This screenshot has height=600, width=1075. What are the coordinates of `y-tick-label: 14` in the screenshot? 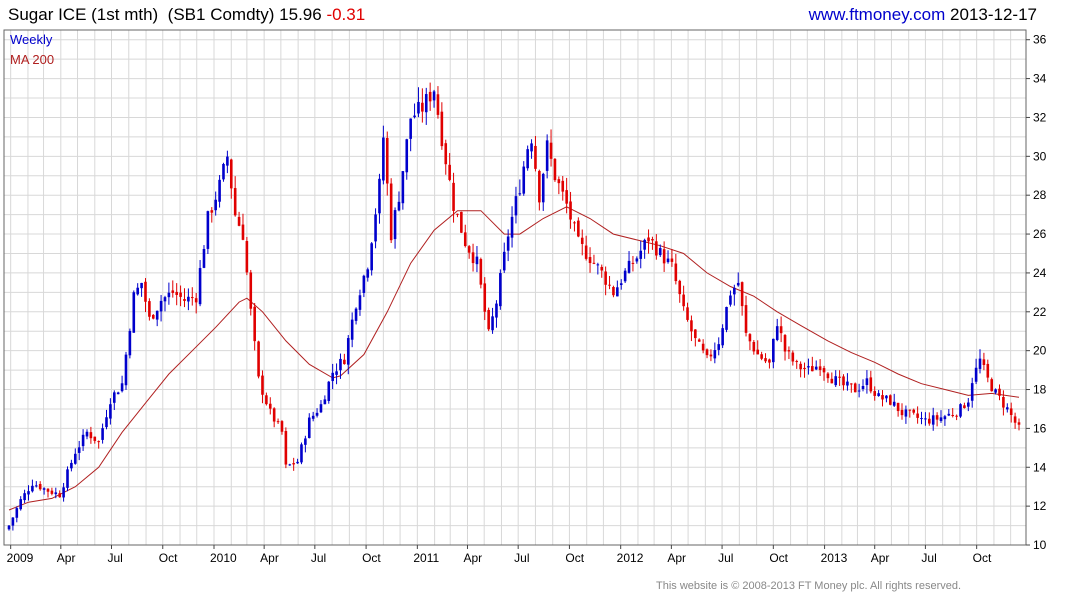 It's located at (1040, 467).